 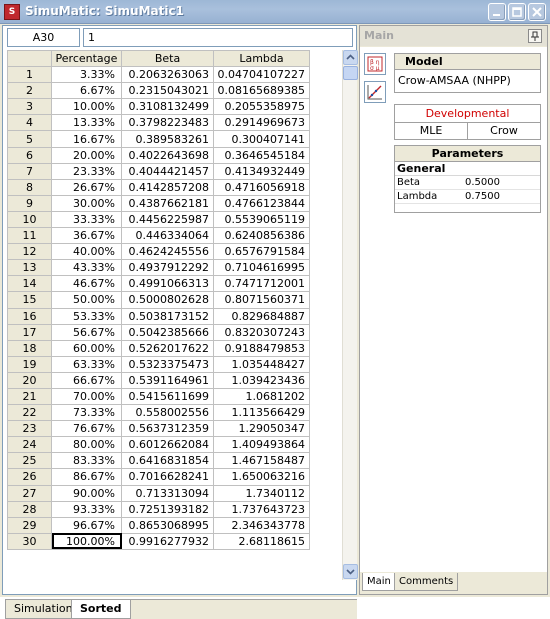 I want to click on lambda-cell: 0.8320307243, so click(x=261, y=332).